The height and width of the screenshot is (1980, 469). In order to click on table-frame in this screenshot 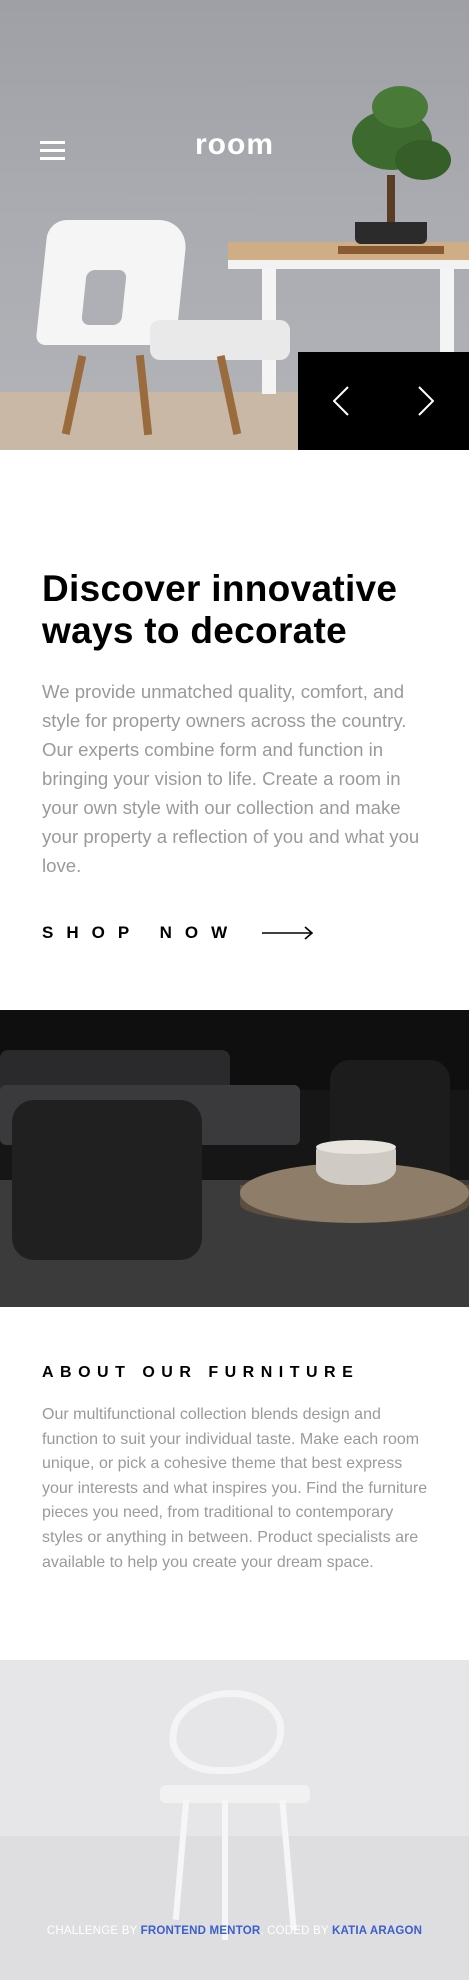, I will do `click(348, 264)`.